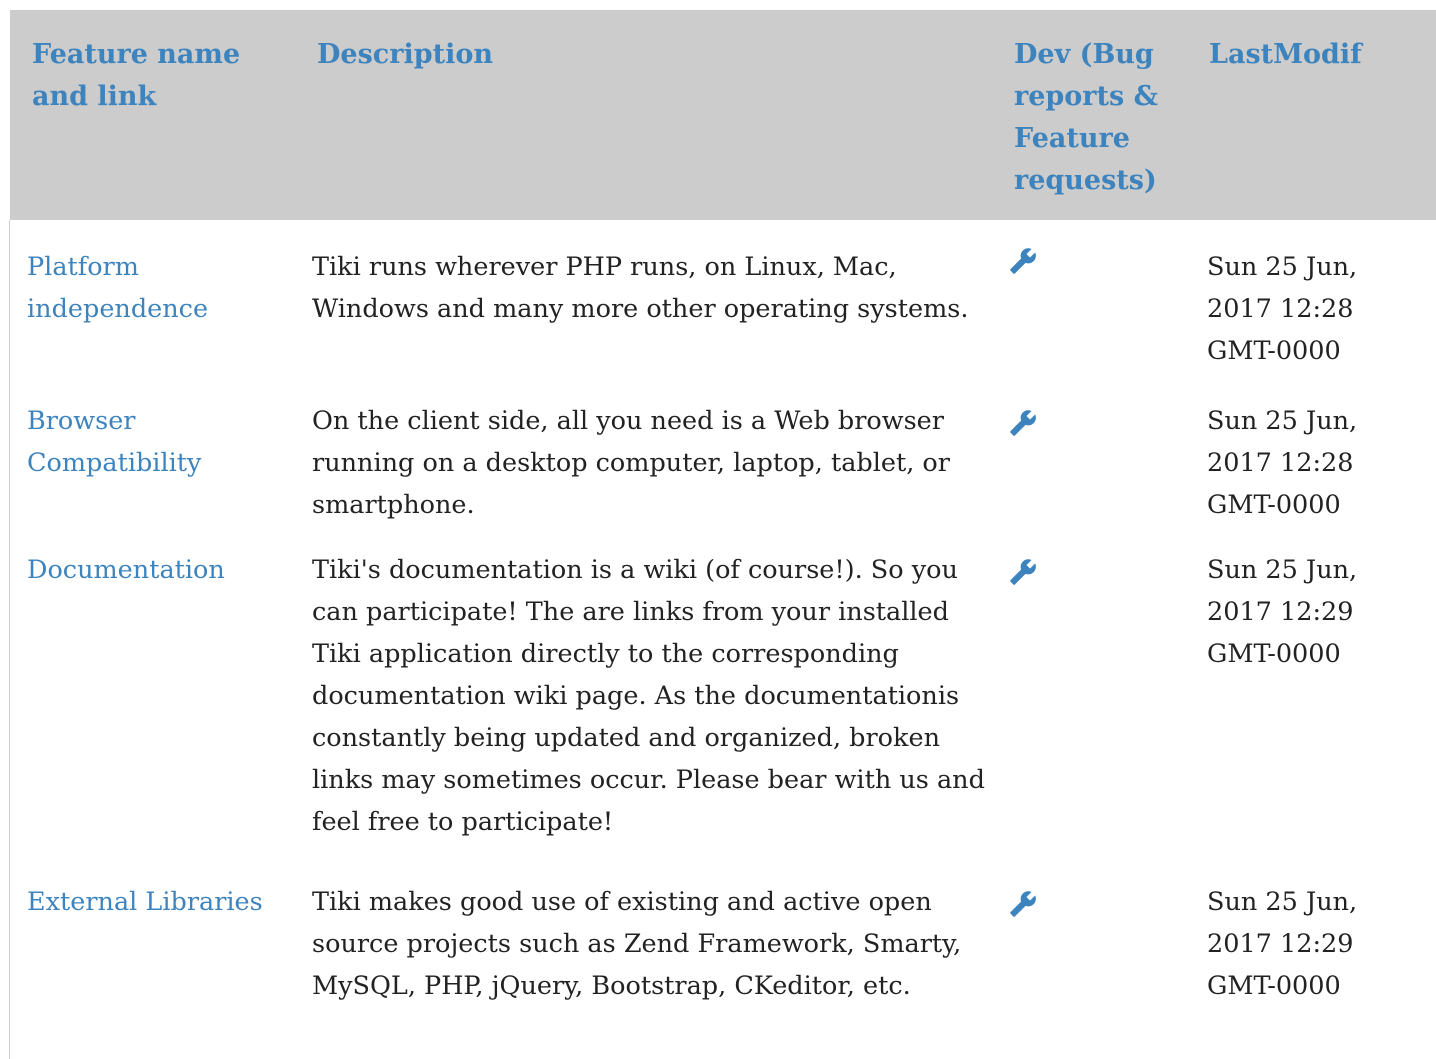 This screenshot has width=1436, height=1059. Describe the element at coordinates (114, 442) in the screenshot. I see `feature-link-browser-compatibility: Browser Compatibility` at that location.